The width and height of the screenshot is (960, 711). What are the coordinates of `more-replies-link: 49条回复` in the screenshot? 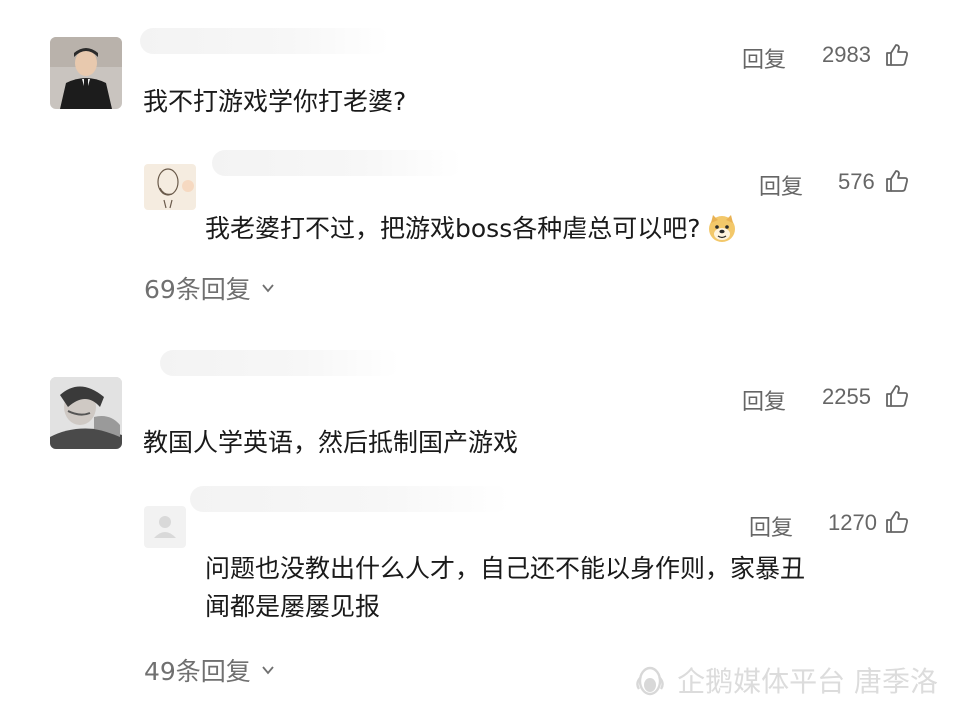 It's located at (209, 670).